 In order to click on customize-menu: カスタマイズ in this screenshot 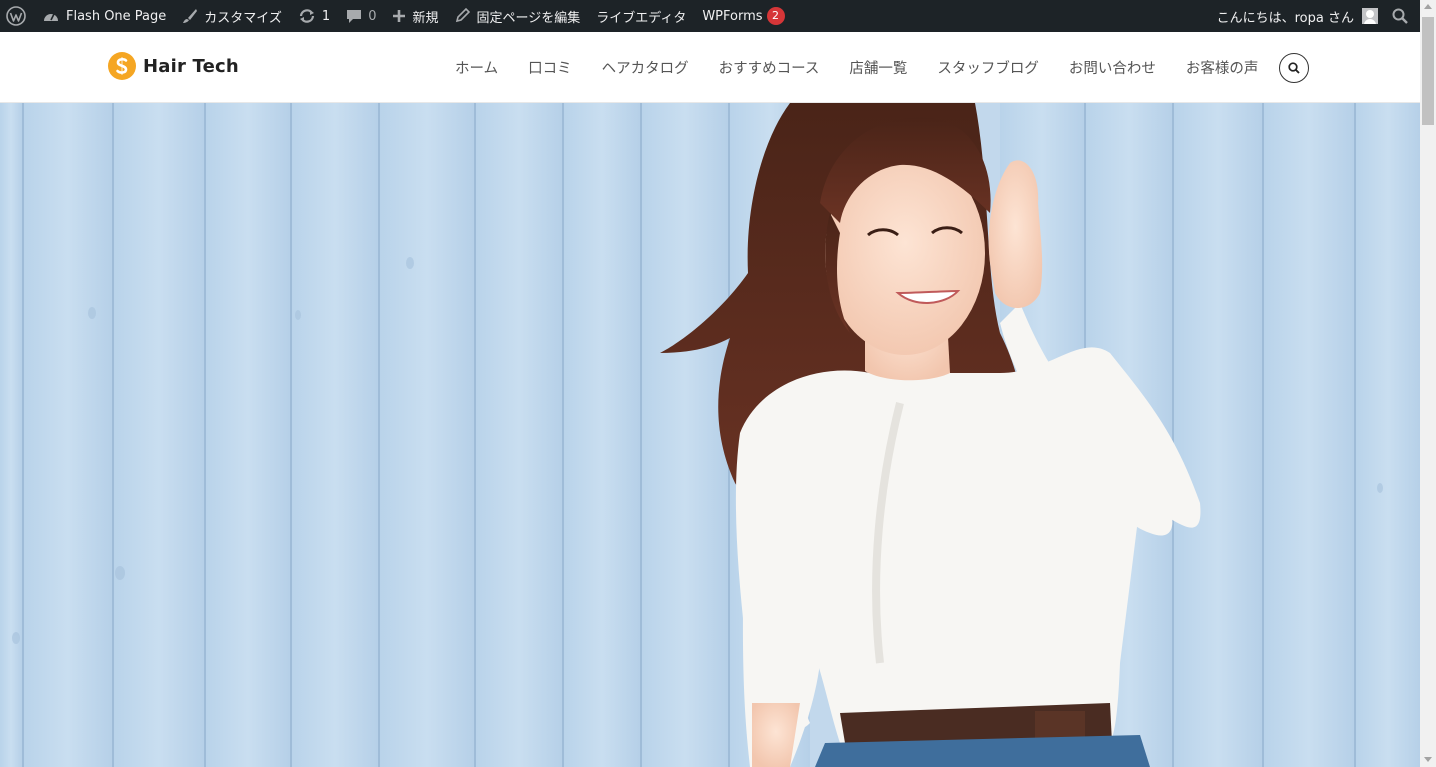, I will do `click(232, 16)`.